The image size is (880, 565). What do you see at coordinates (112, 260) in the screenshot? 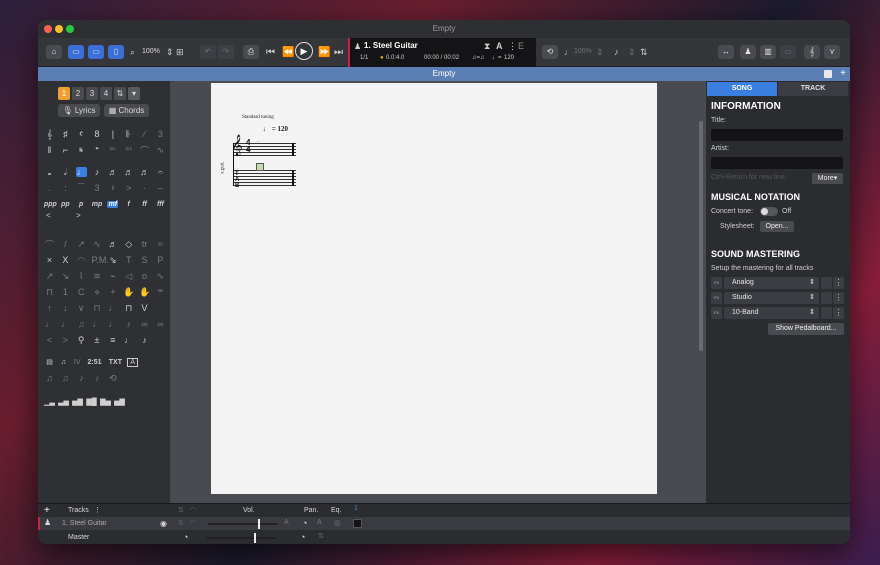
I see `pick-scrape-icon: ⇘` at bounding box center [112, 260].